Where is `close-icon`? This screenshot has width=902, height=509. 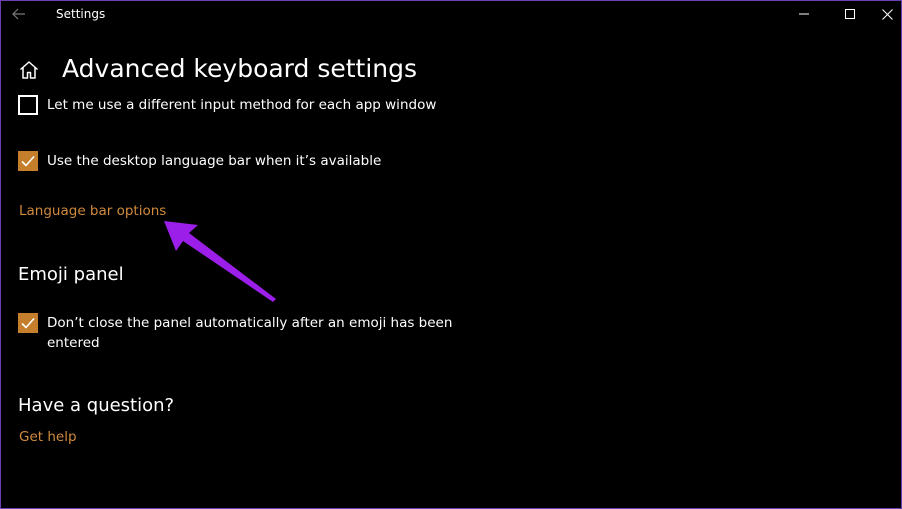
close-icon is located at coordinates (887, 14).